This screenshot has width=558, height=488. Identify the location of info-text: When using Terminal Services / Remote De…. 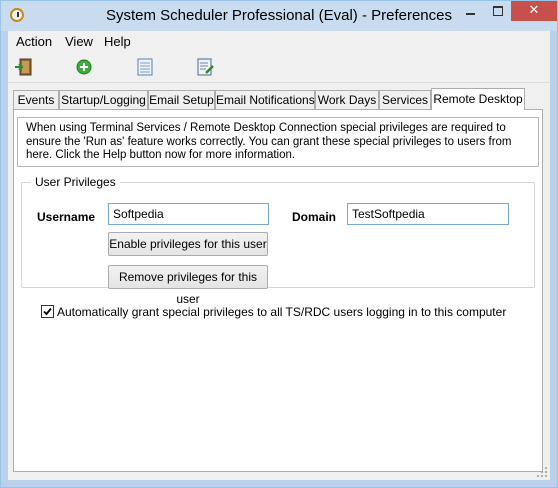
(278, 142).